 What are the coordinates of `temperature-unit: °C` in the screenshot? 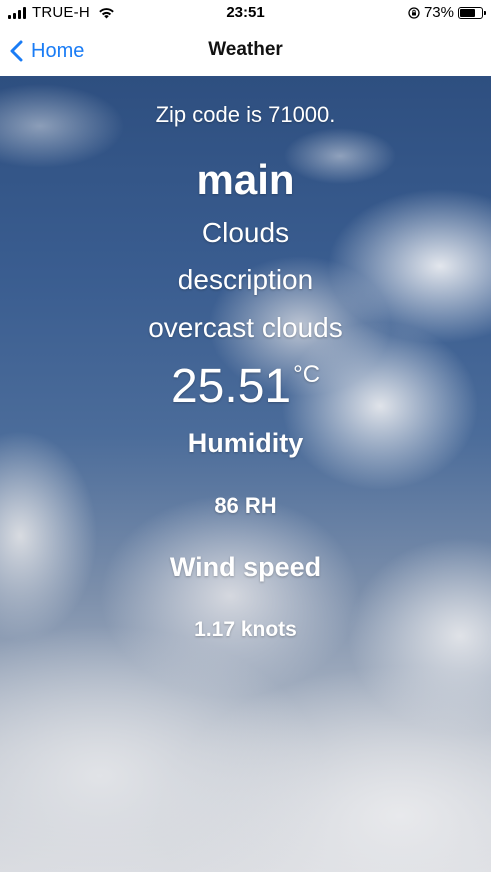 It's located at (307, 374).